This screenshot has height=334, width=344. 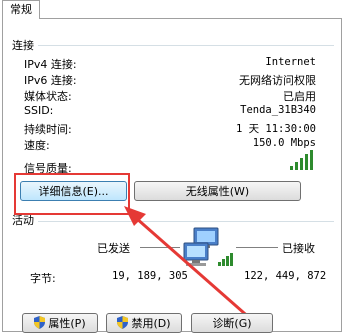 What do you see at coordinates (67, 323) in the screenshot?
I see `properties-button-label: 属性(P)` at bounding box center [67, 323].